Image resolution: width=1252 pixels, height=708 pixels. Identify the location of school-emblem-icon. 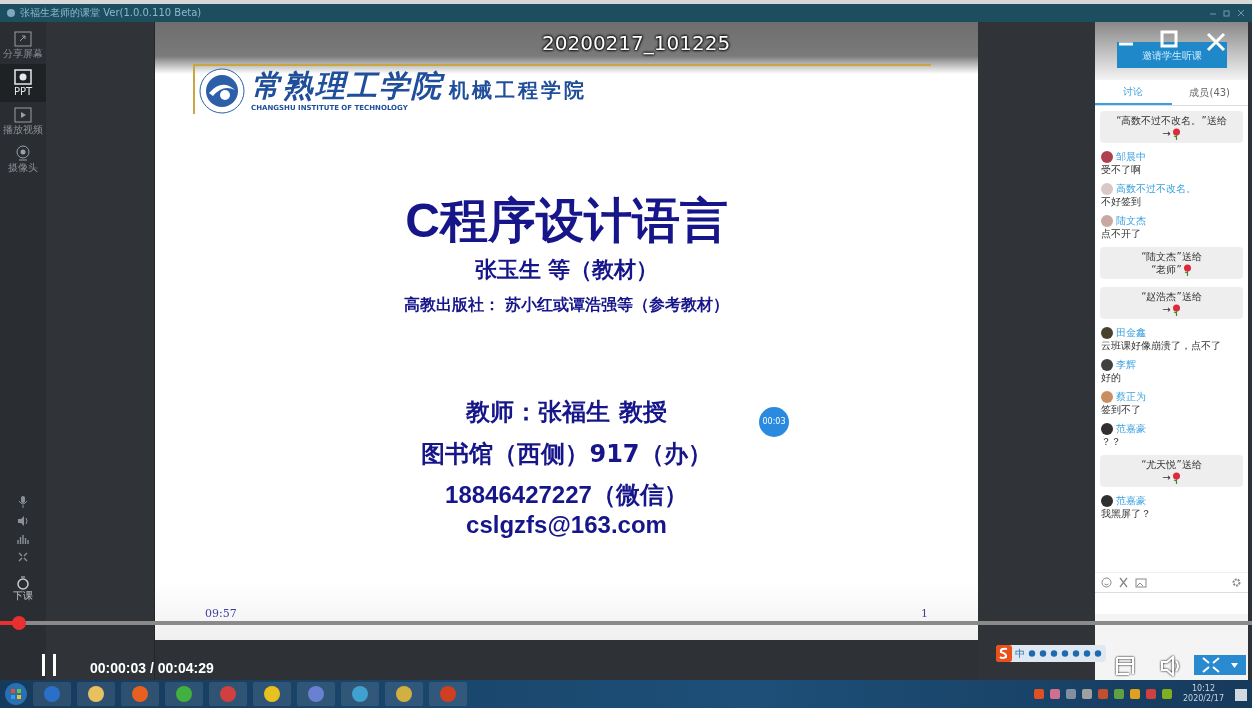
(222, 91).